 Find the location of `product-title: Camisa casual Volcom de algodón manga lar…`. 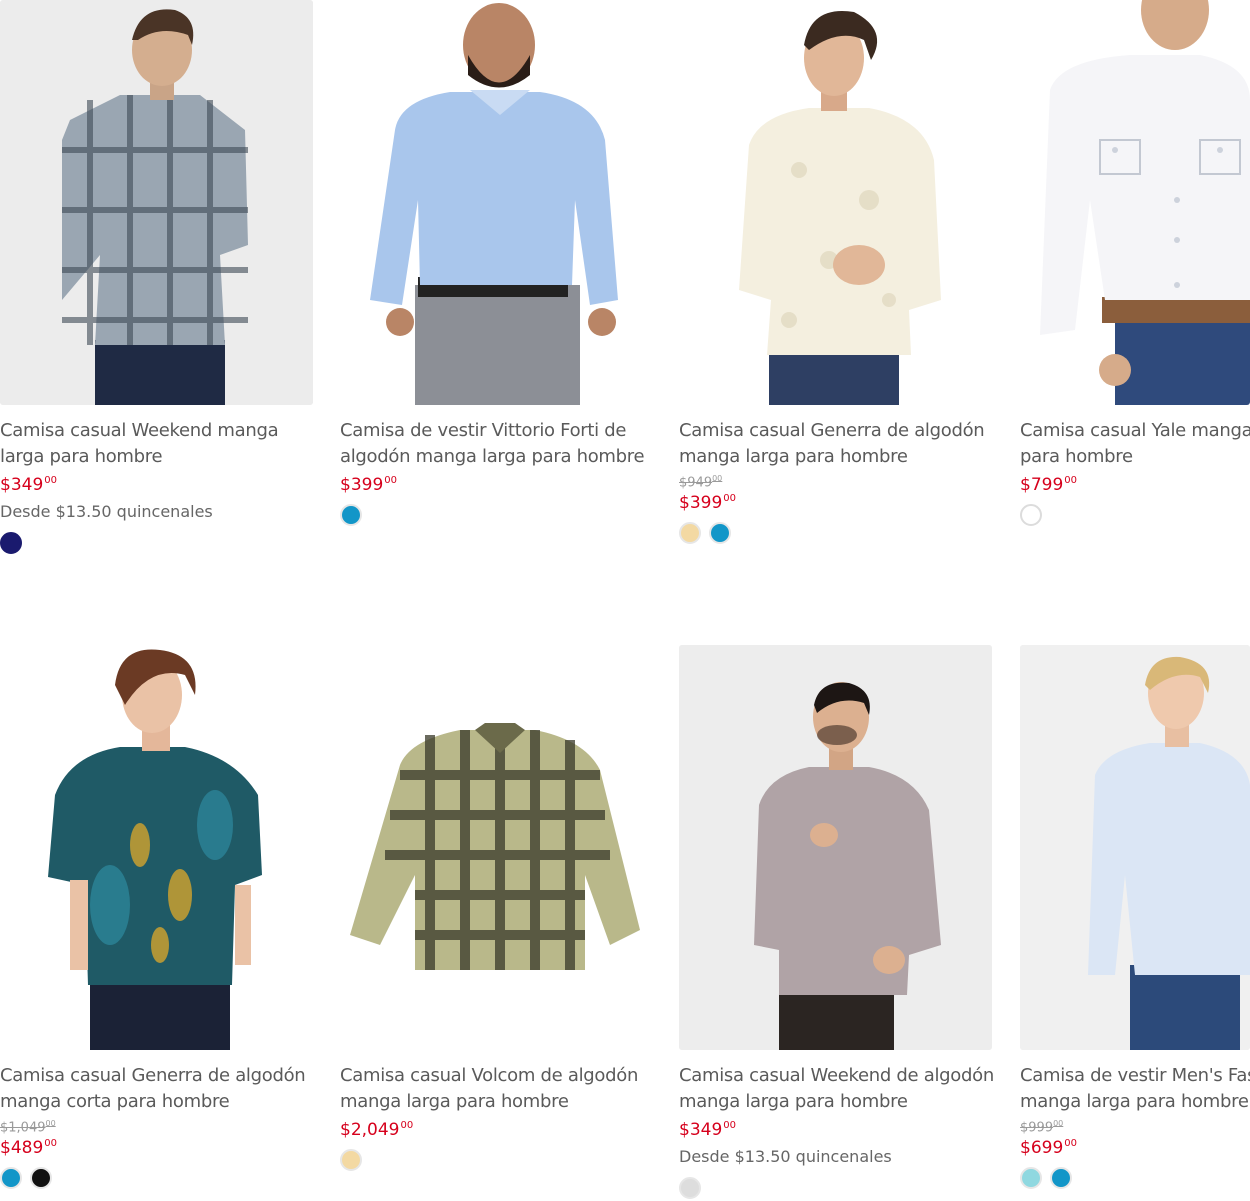

product-title: Camisa casual Volcom de algodón manga lar… is located at coordinates (505, 1089).